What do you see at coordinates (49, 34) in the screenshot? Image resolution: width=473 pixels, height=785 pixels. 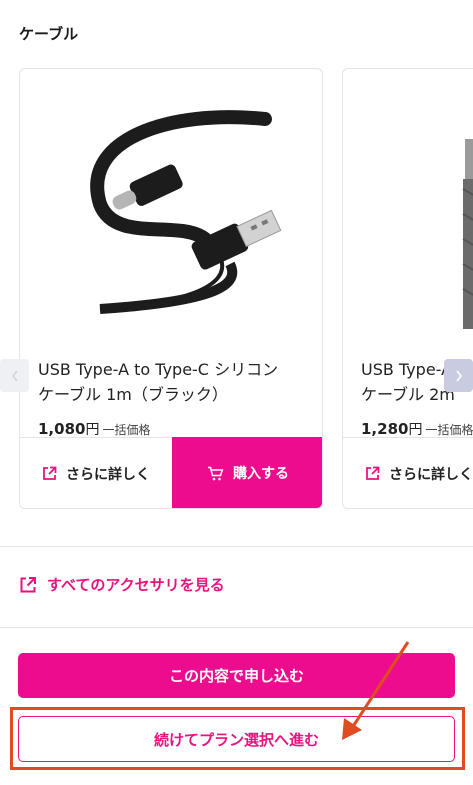 I see `section-title: ケーブル` at bounding box center [49, 34].